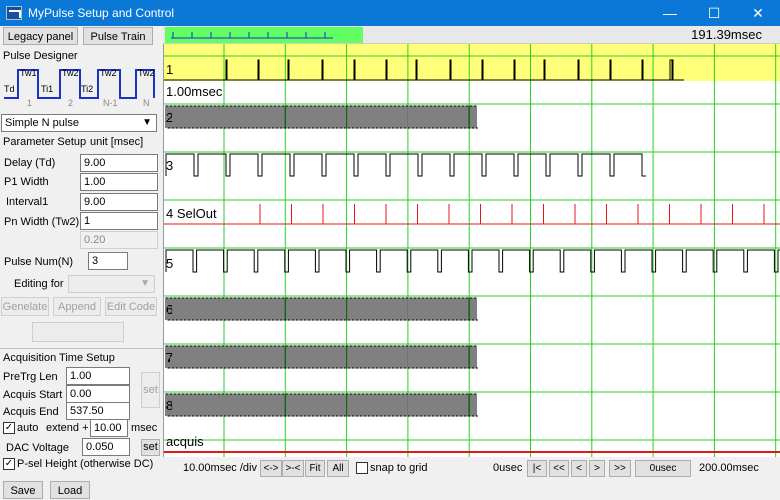 This screenshot has height=500, width=780. I want to click on pulse-num-input: 3, so click(108, 261).